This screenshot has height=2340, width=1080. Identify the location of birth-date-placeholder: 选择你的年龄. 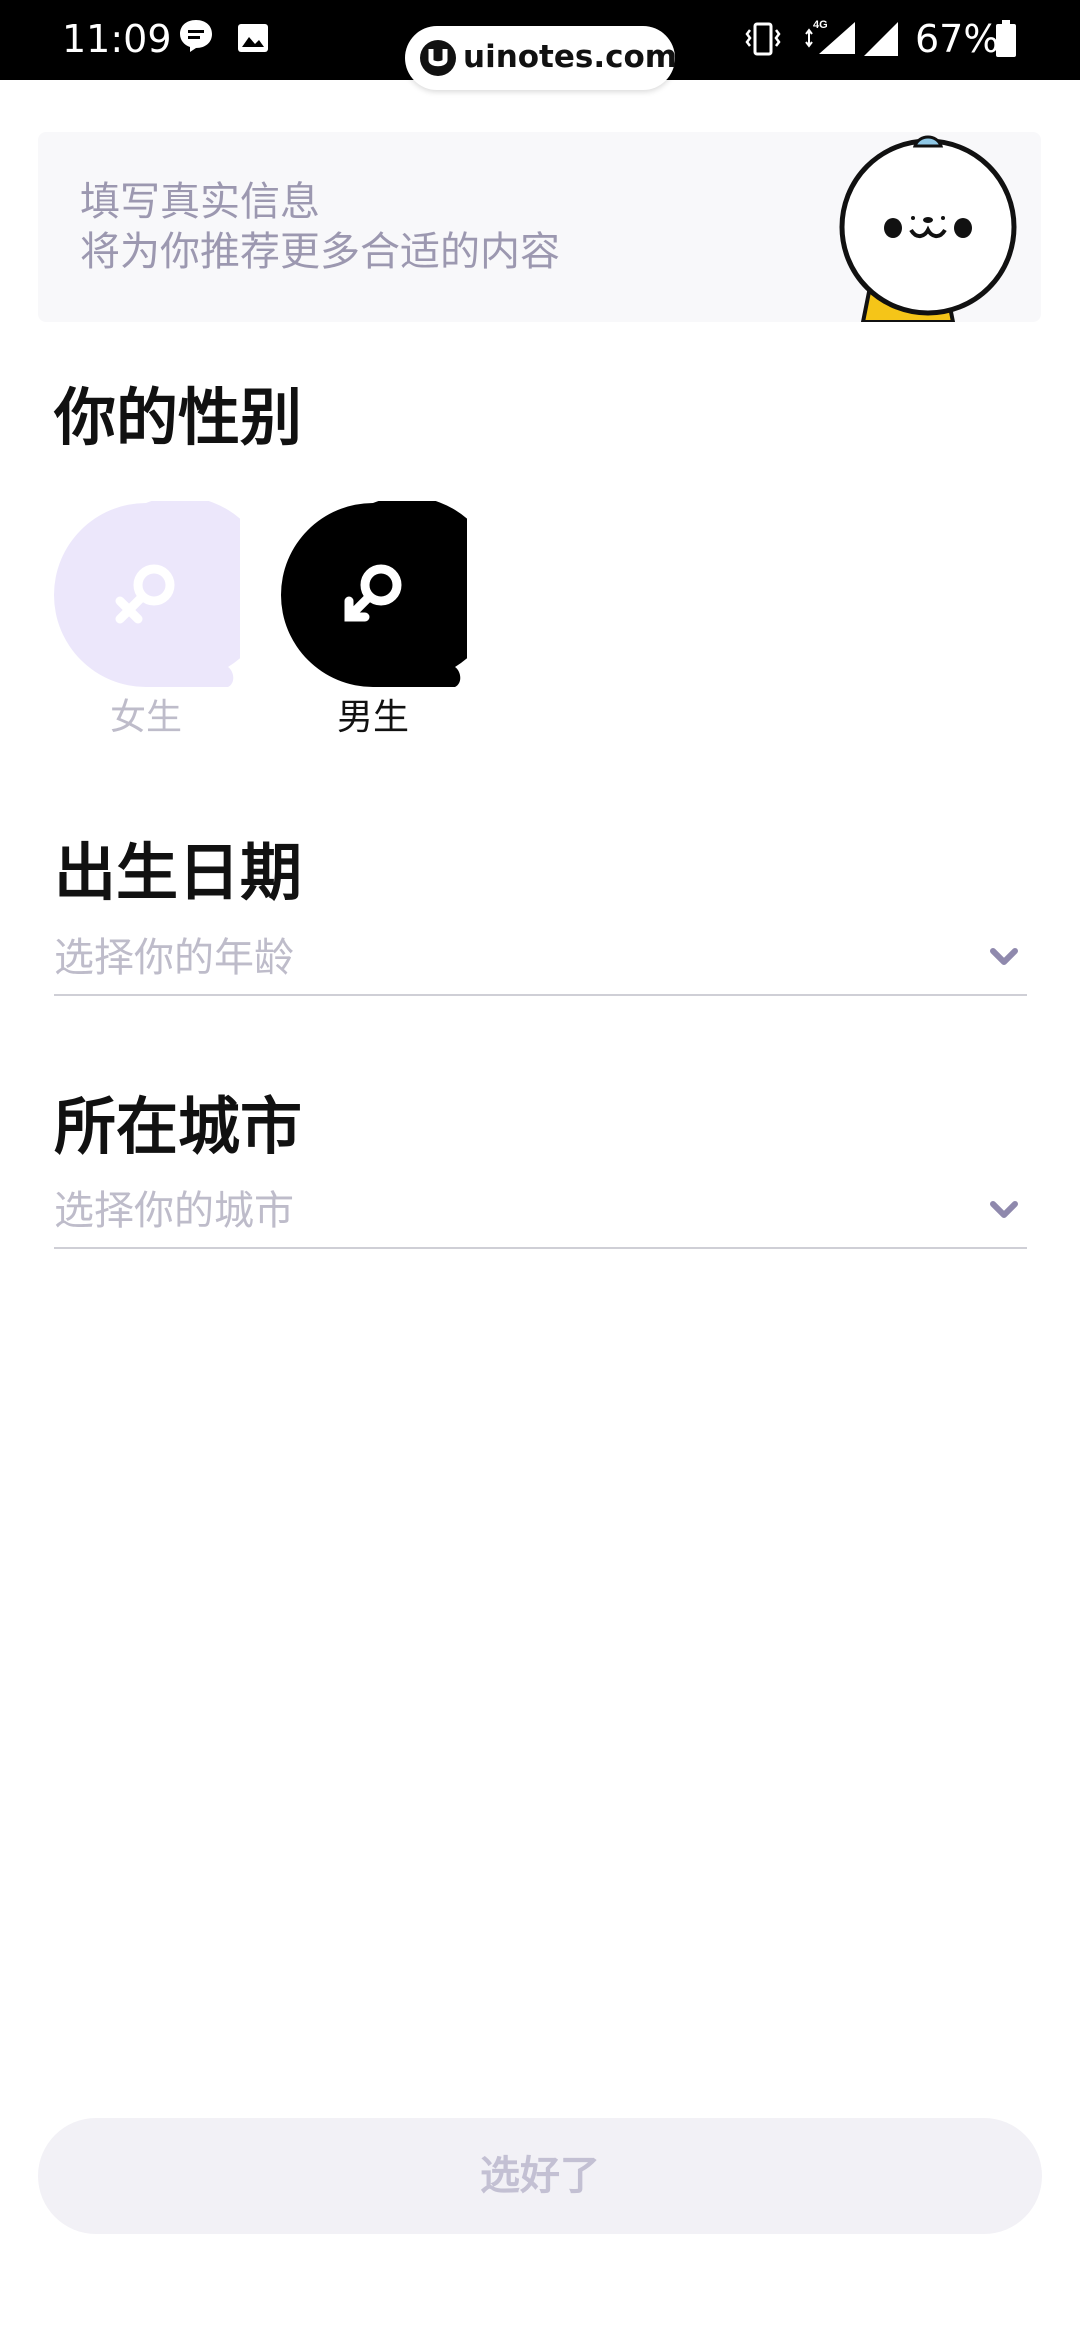
(174, 958).